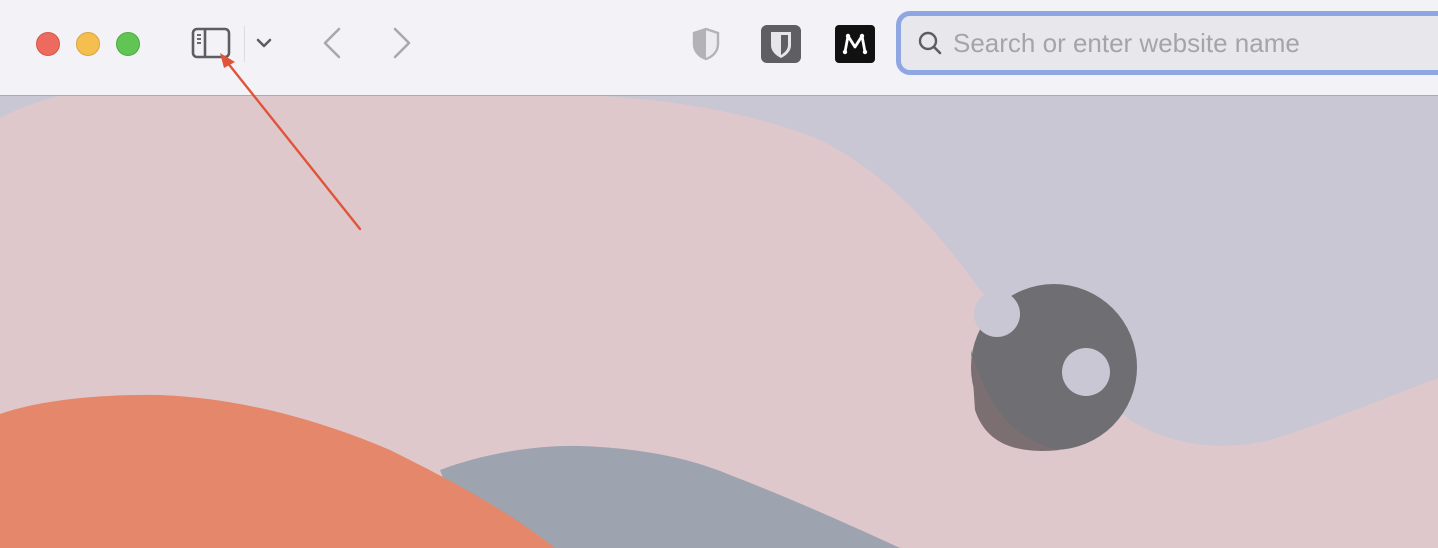 This screenshot has height=548, width=1438. Describe the element at coordinates (128, 44) in the screenshot. I see `maximize-window-button` at that location.